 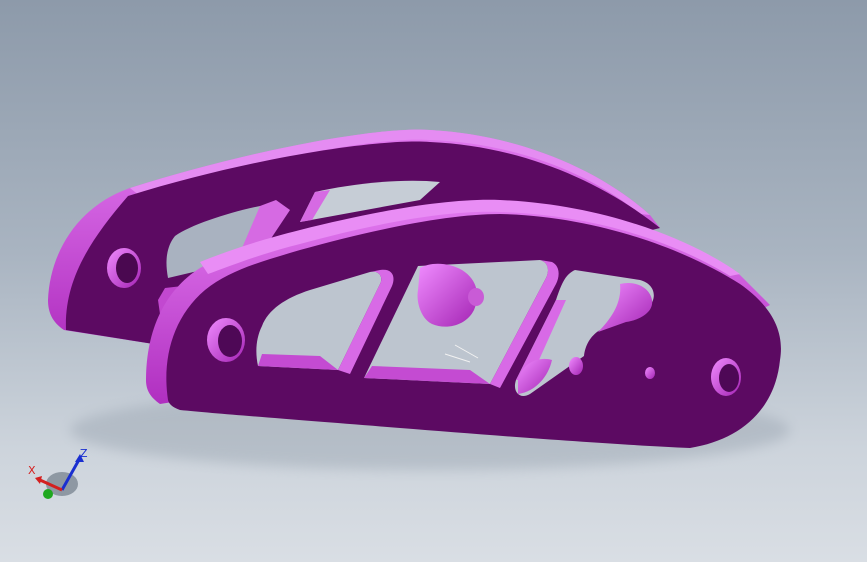 I want to click on x-axis-label: X, so click(x=32, y=470).